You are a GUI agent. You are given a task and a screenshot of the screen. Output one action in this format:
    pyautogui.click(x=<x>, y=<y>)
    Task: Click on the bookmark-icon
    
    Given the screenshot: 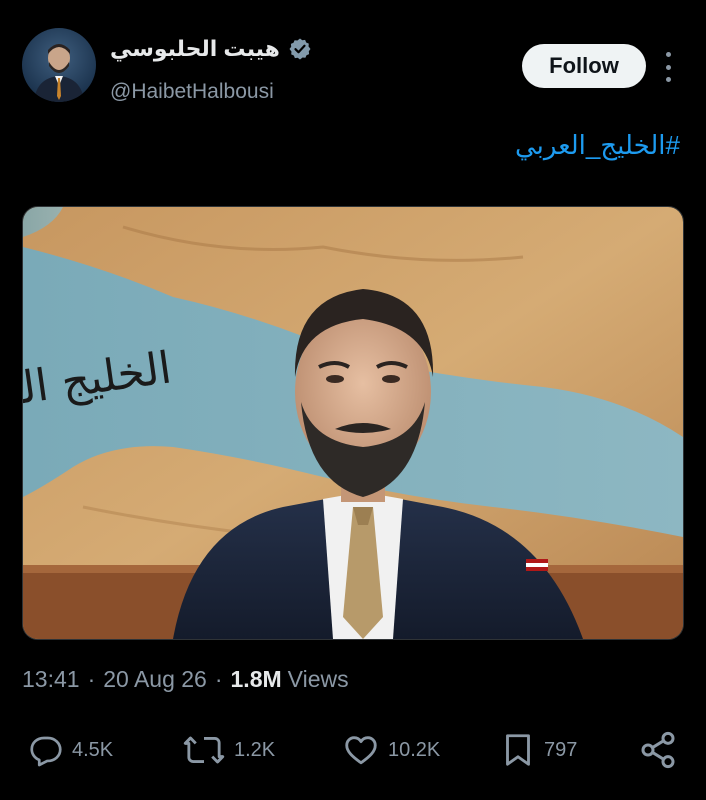 What is the action you would take?
    pyautogui.click(x=518, y=750)
    